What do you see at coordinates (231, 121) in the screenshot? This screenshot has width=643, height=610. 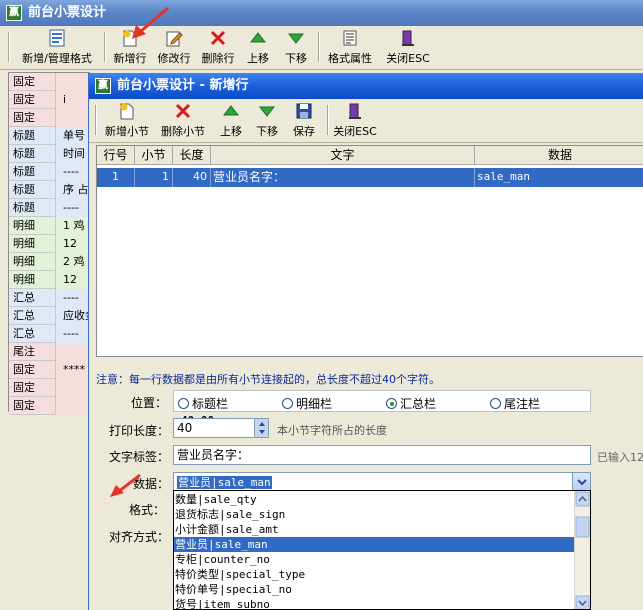 I see `section-move-up-button: 上移` at bounding box center [231, 121].